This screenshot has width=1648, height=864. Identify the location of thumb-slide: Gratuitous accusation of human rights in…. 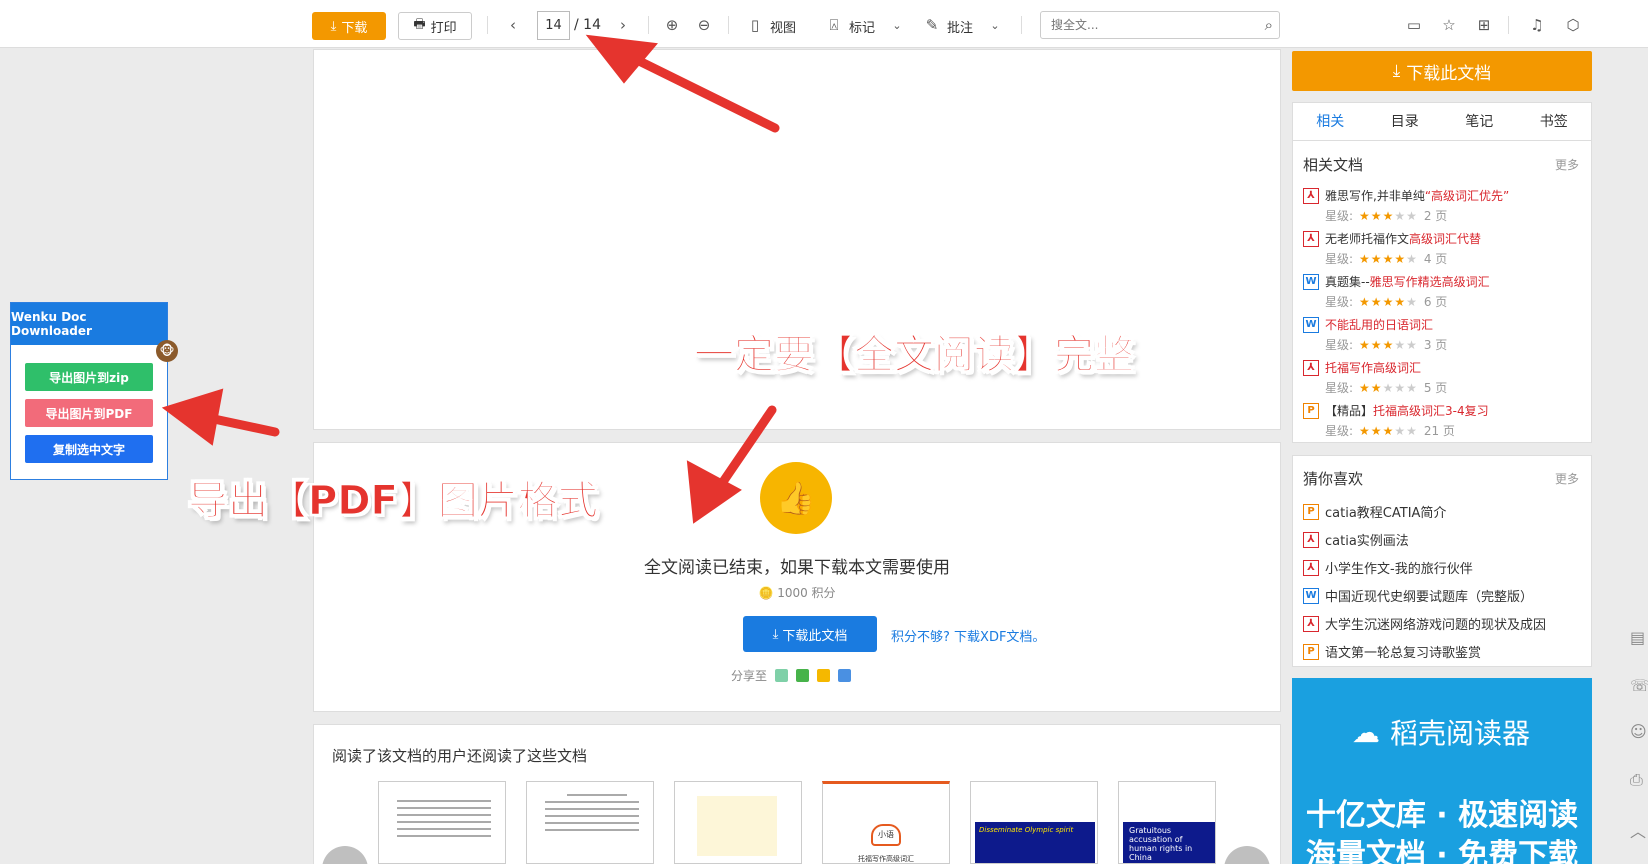
(1169, 842).